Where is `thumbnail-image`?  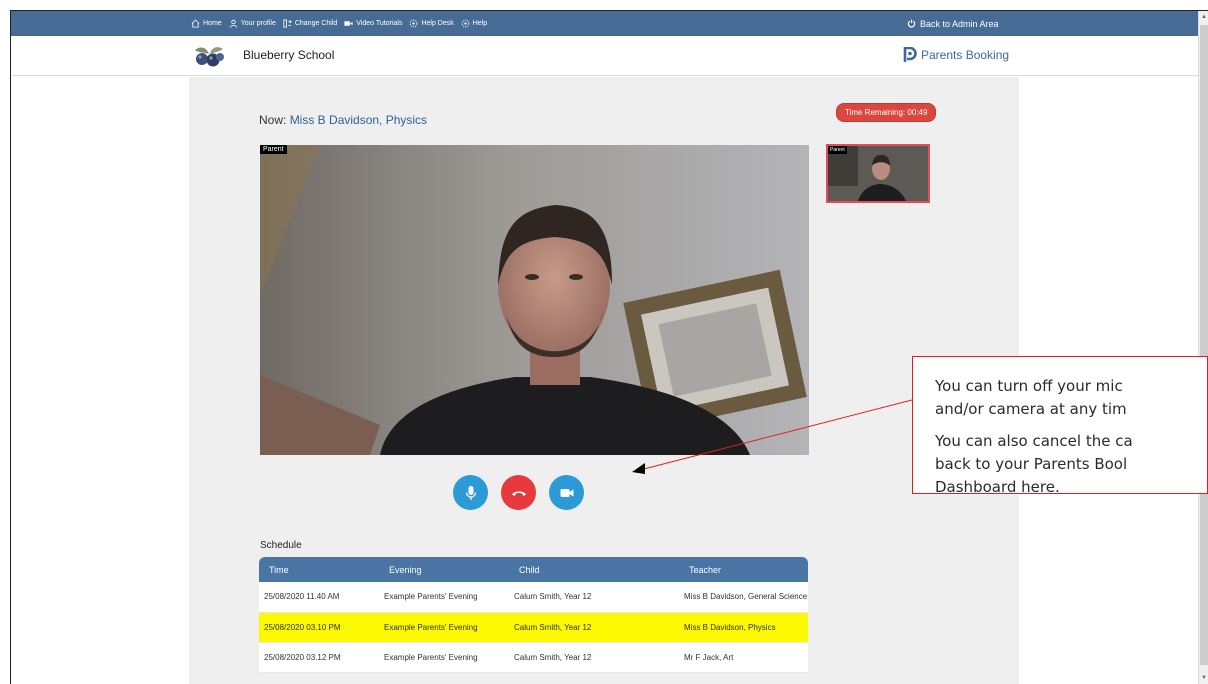
thumbnail-image is located at coordinates (878, 173).